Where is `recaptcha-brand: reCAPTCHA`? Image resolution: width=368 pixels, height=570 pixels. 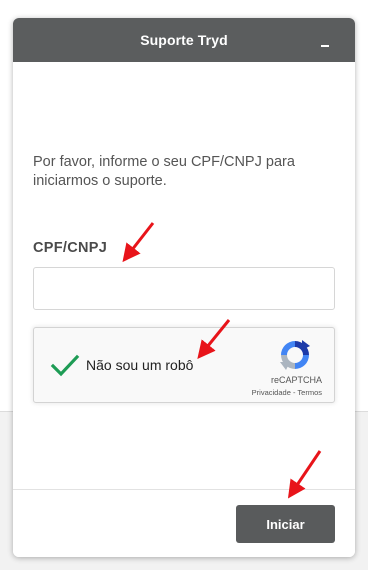 recaptcha-brand: reCAPTCHA is located at coordinates (296, 380).